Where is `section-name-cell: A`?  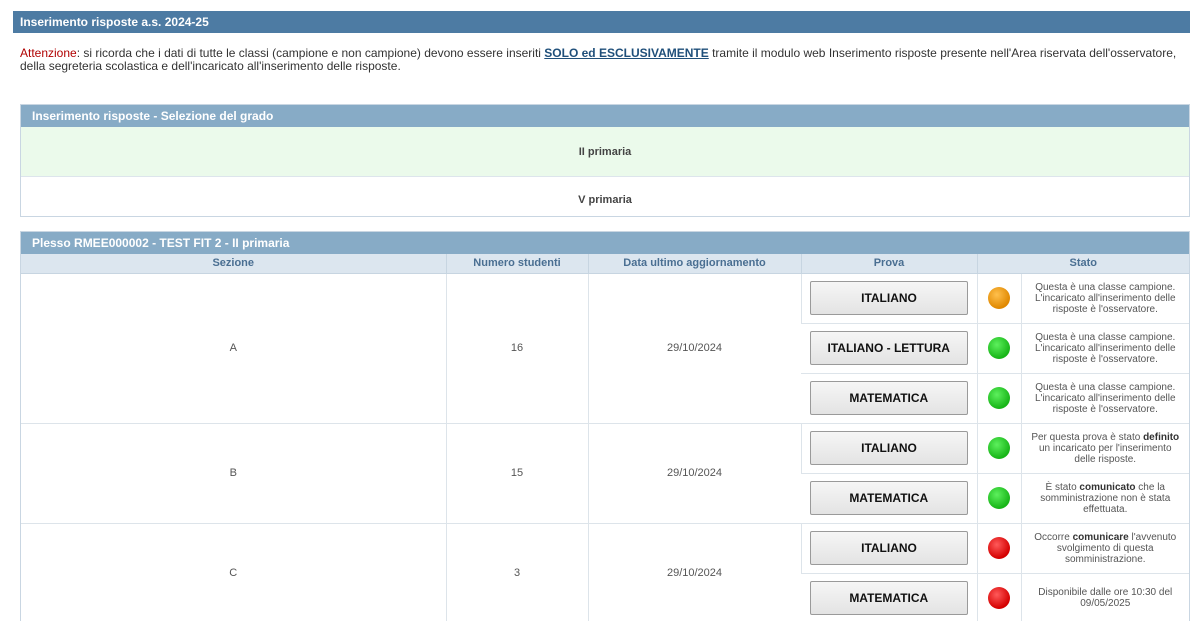
section-name-cell: A is located at coordinates (233, 348).